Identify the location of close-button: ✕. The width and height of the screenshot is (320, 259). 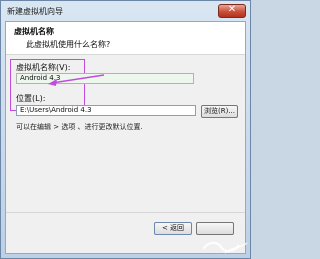
(232, 11).